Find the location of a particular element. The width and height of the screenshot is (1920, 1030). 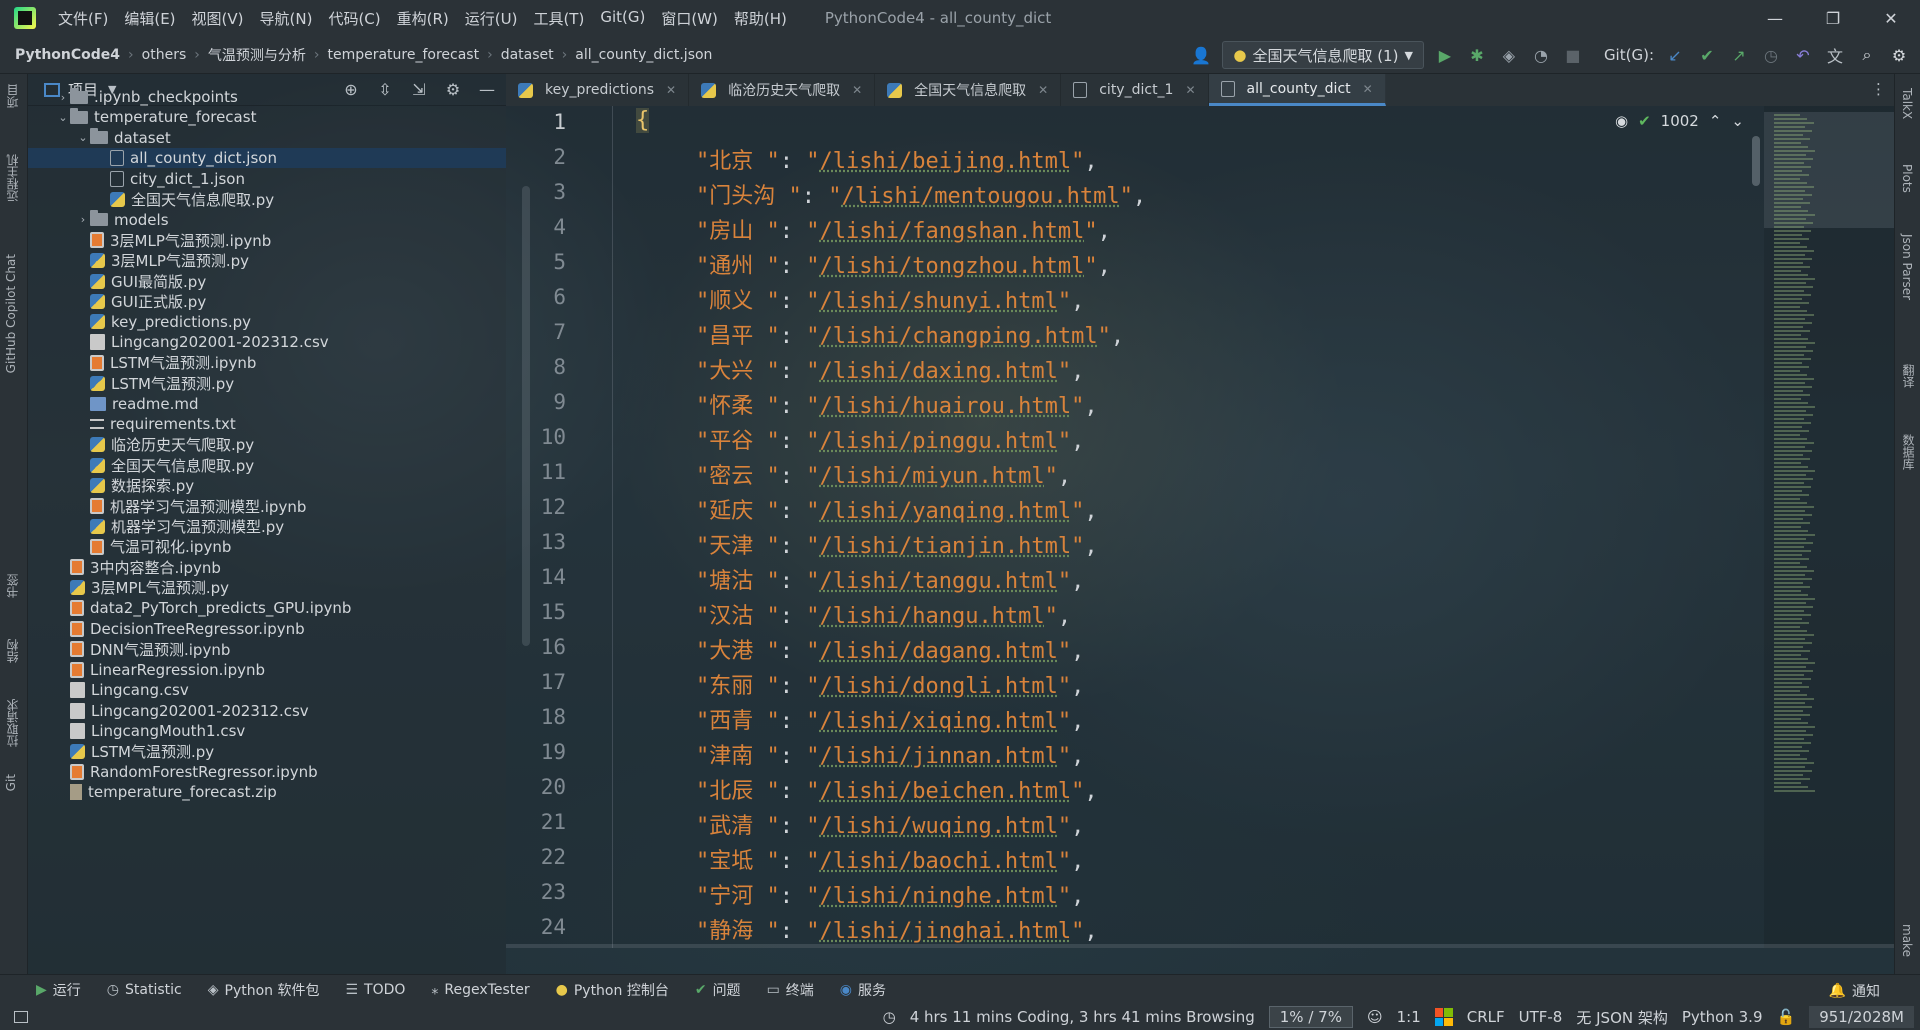

rollback-icon: ↶ is located at coordinates (1803, 55).